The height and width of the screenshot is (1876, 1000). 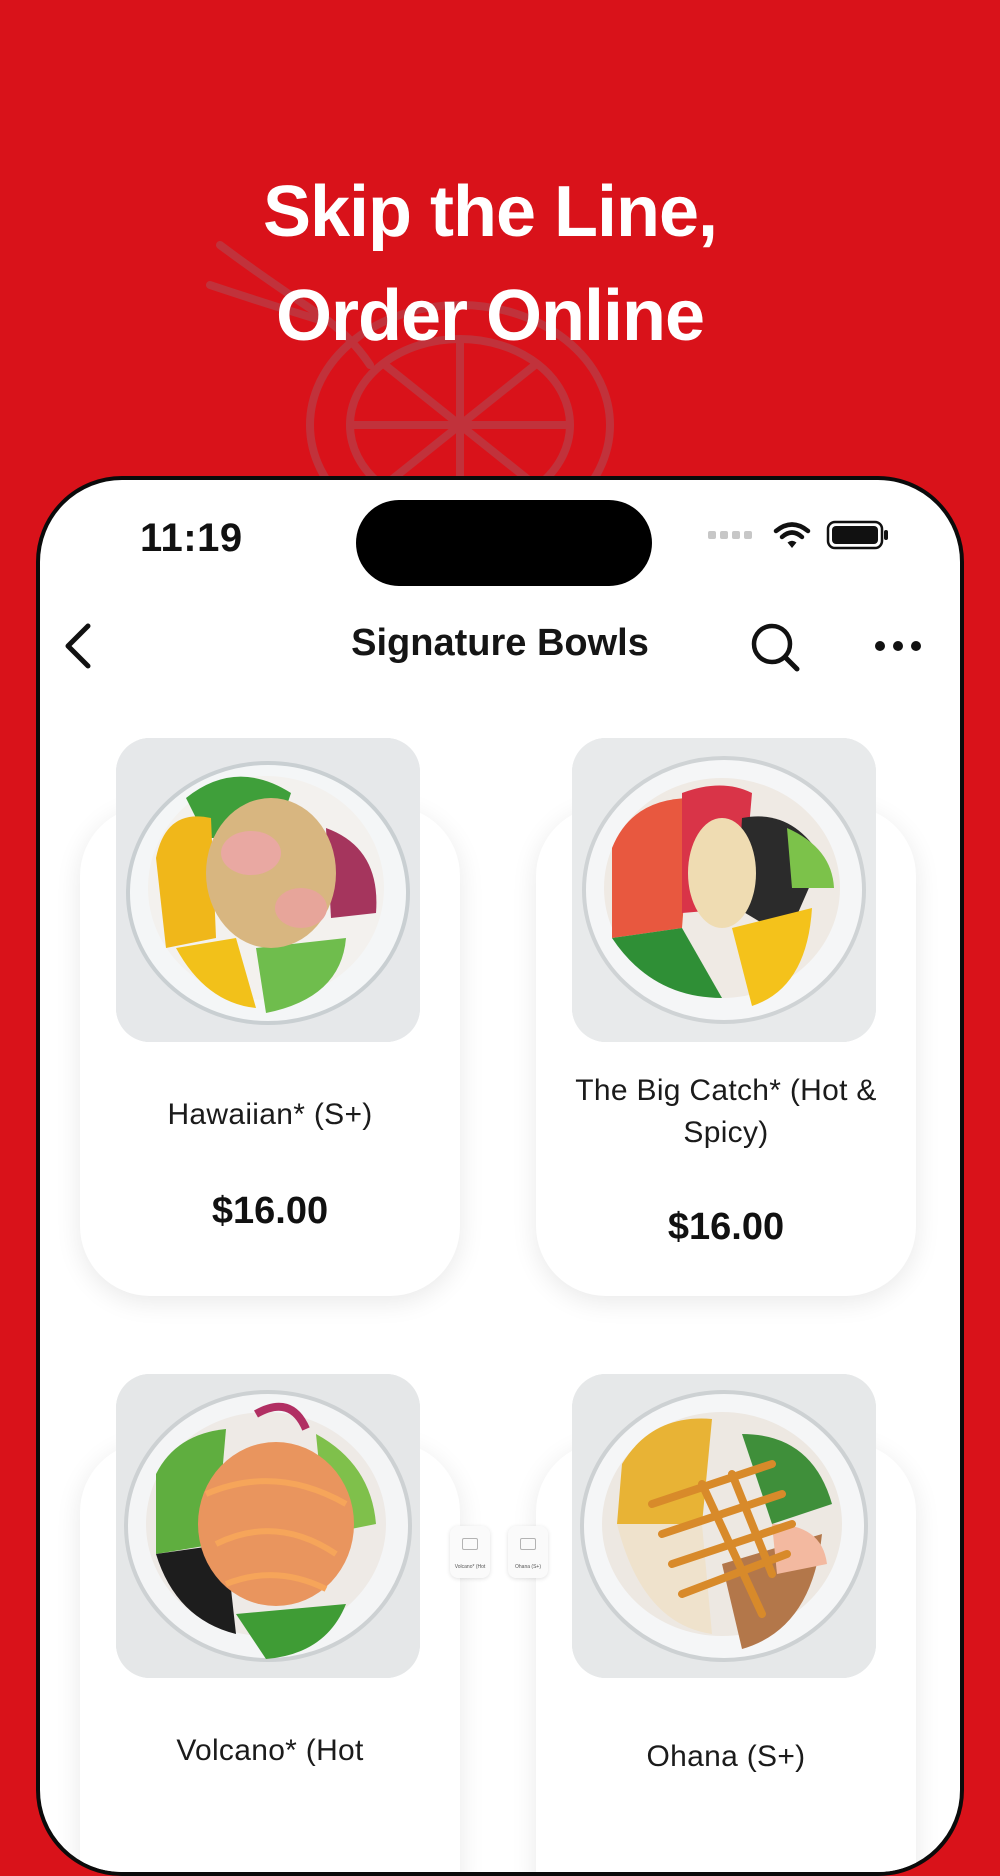 What do you see at coordinates (504, 543) in the screenshot?
I see `dynamic-island` at bounding box center [504, 543].